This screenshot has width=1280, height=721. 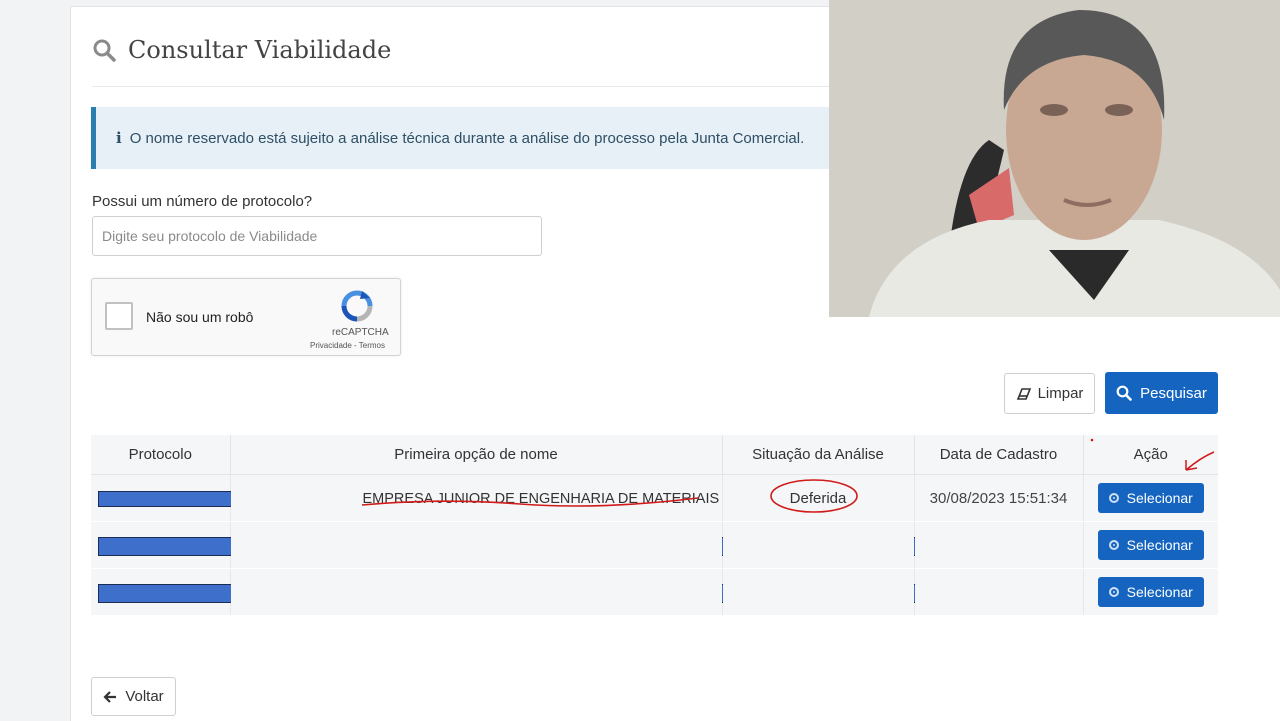 What do you see at coordinates (260, 50) in the screenshot?
I see `page-title: Consultar Viabilidade` at bounding box center [260, 50].